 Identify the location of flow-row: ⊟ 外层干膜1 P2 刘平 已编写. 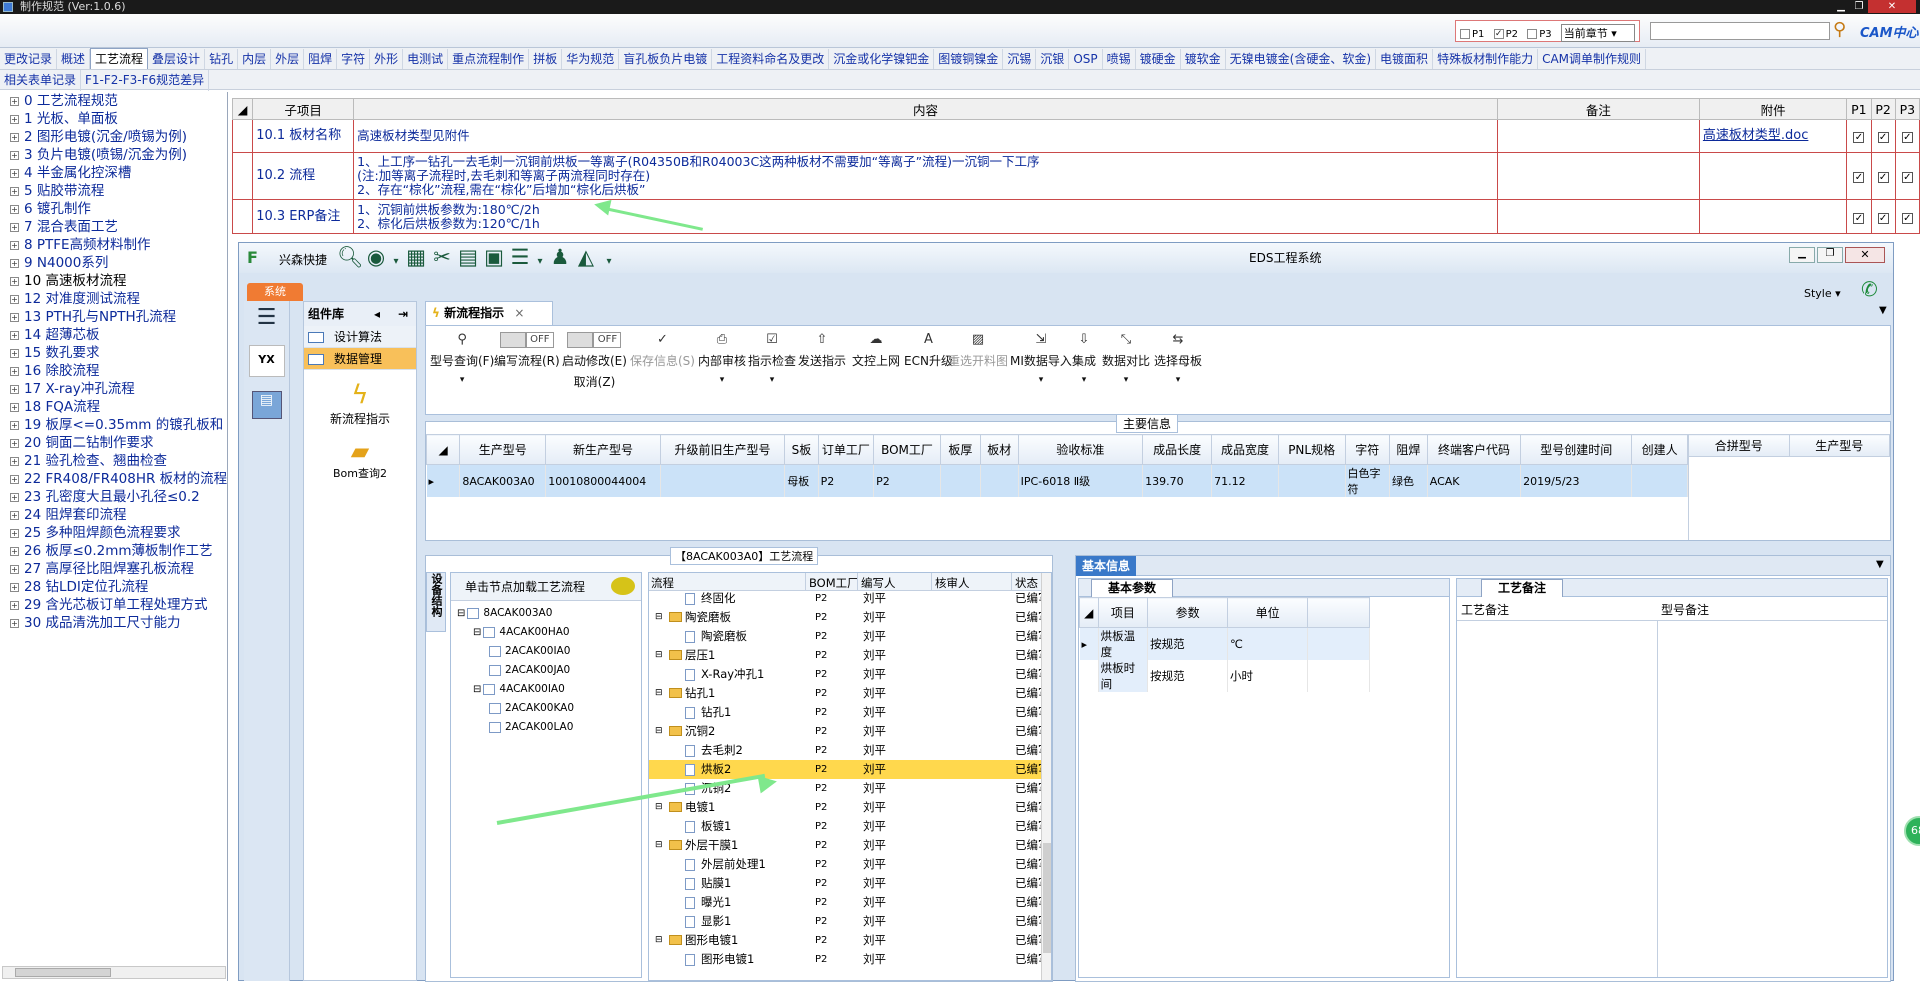
(849, 845).